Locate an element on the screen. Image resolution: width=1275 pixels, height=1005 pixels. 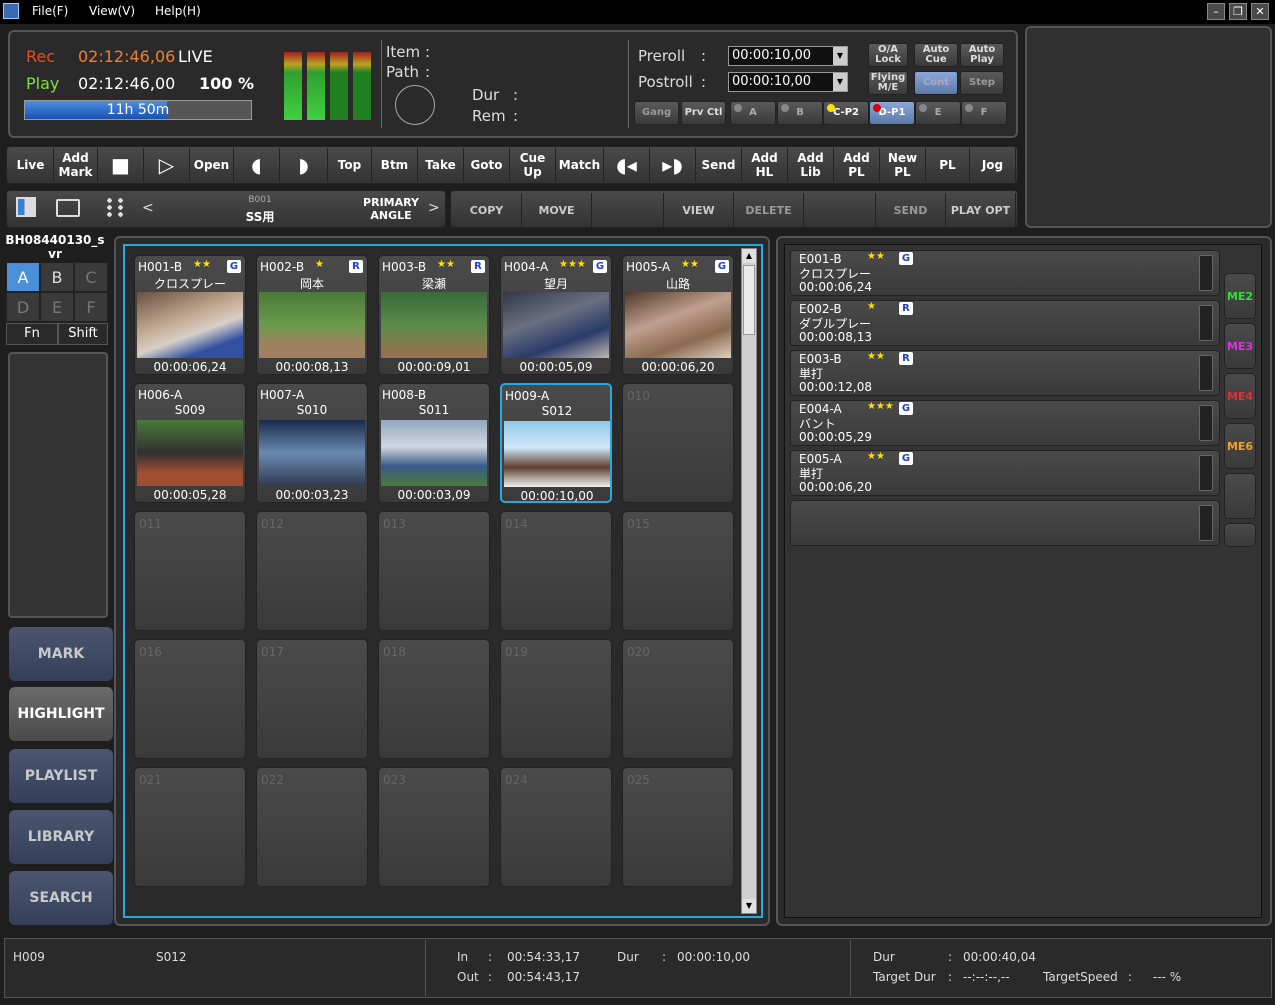
grid-icon is located at coordinates (115, 208).